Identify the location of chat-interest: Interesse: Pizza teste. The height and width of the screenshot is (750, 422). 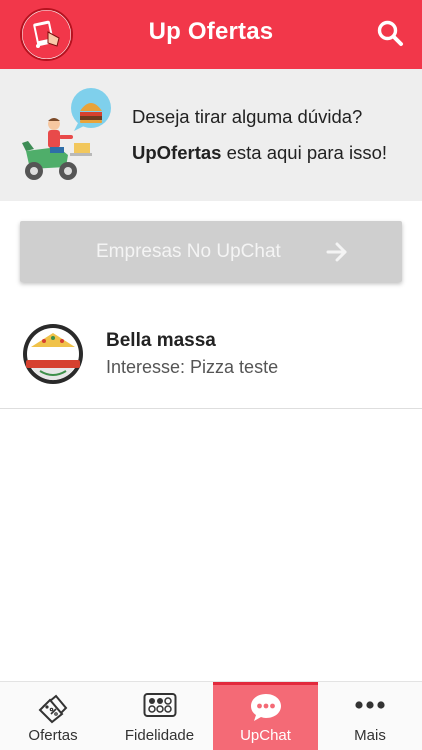
(192, 367).